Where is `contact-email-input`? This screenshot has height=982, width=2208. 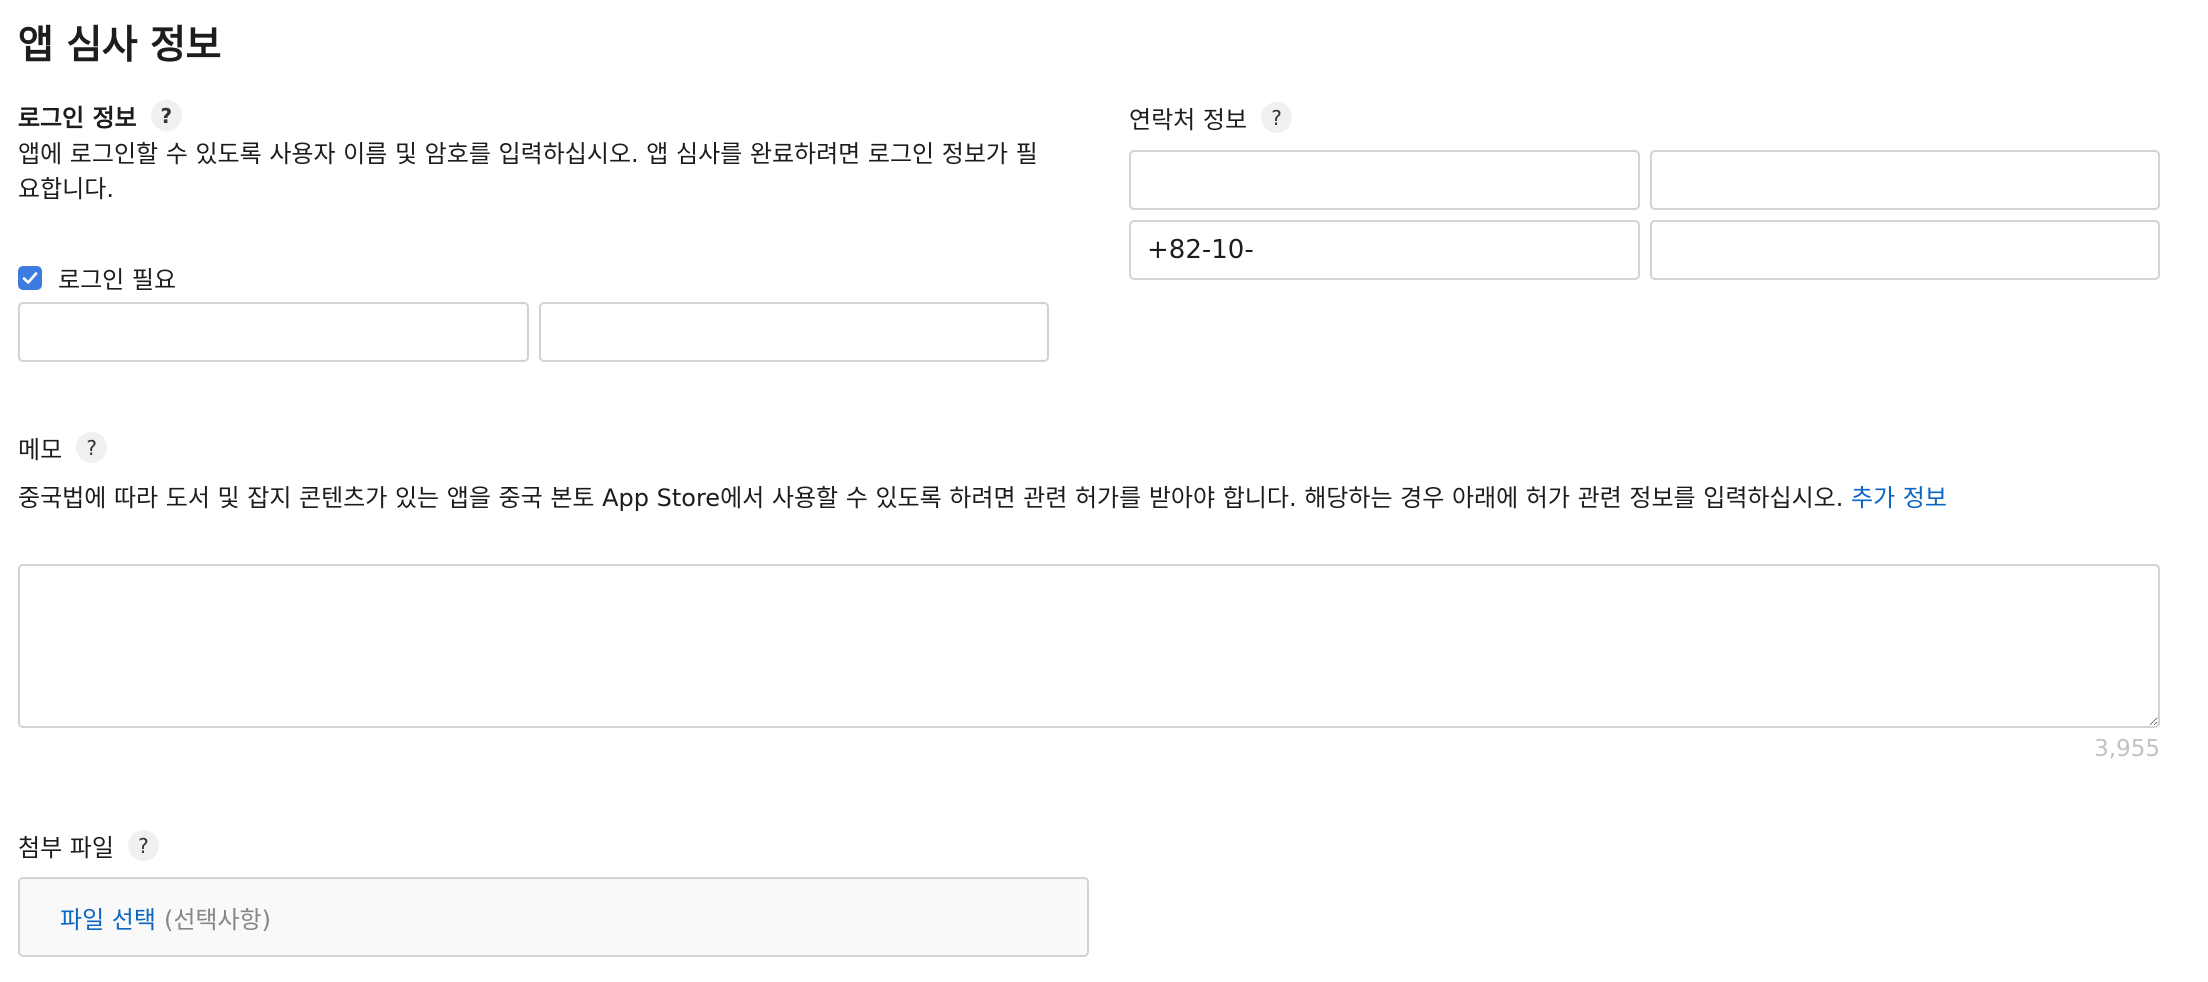
contact-email-input is located at coordinates (1905, 250).